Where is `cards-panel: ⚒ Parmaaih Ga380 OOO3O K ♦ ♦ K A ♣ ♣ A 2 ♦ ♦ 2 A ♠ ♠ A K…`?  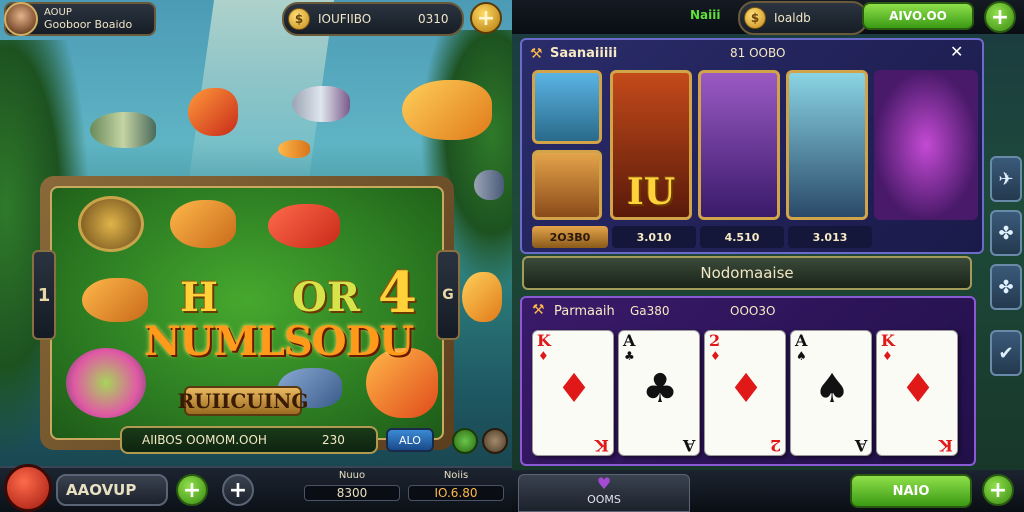 cards-panel: ⚒ Parmaaih Ga380 OOO3O K ♦ ♦ K A ♣ ♣ A 2 ♦ ♦ 2 A ♠ ♠ A K… is located at coordinates (748, 381).